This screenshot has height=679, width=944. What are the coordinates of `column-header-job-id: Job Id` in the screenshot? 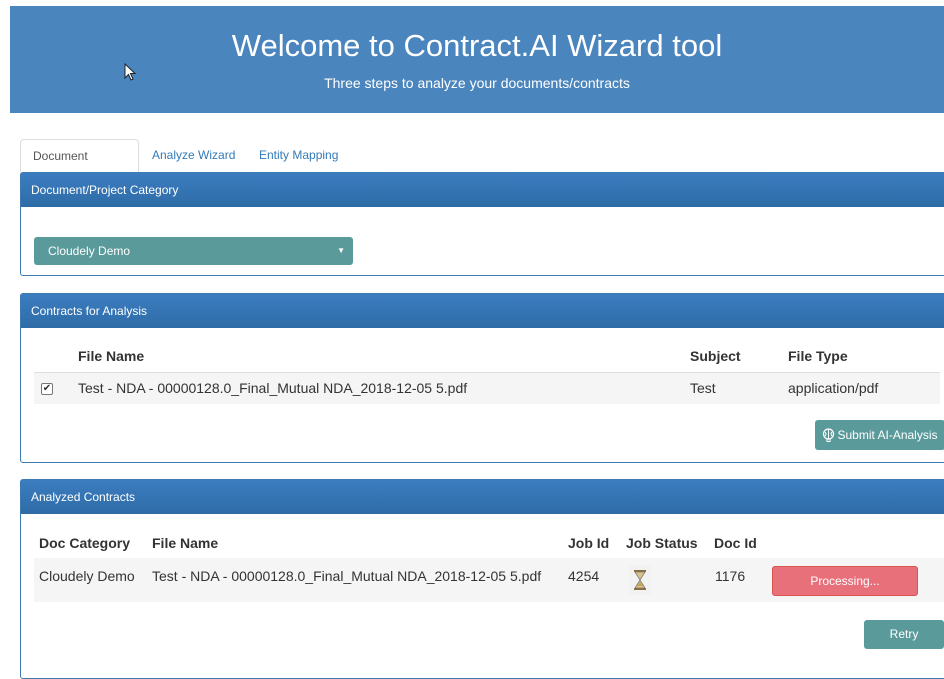 It's located at (589, 543).